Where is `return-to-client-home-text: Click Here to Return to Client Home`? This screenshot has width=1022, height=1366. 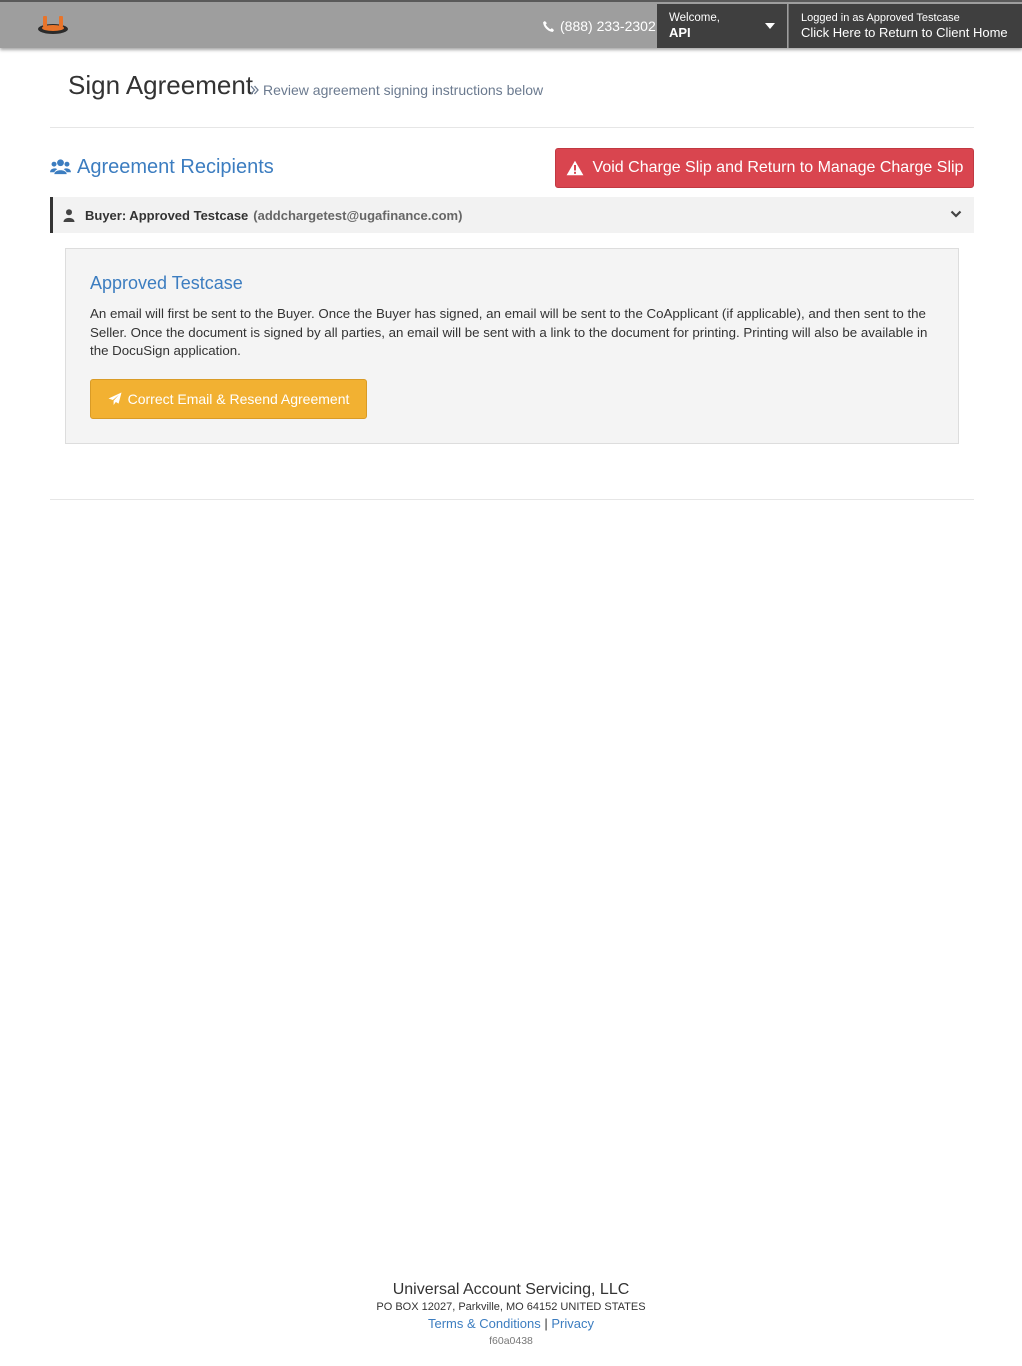 return-to-client-home-text: Click Here to Return to Client Home is located at coordinates (904, 32).